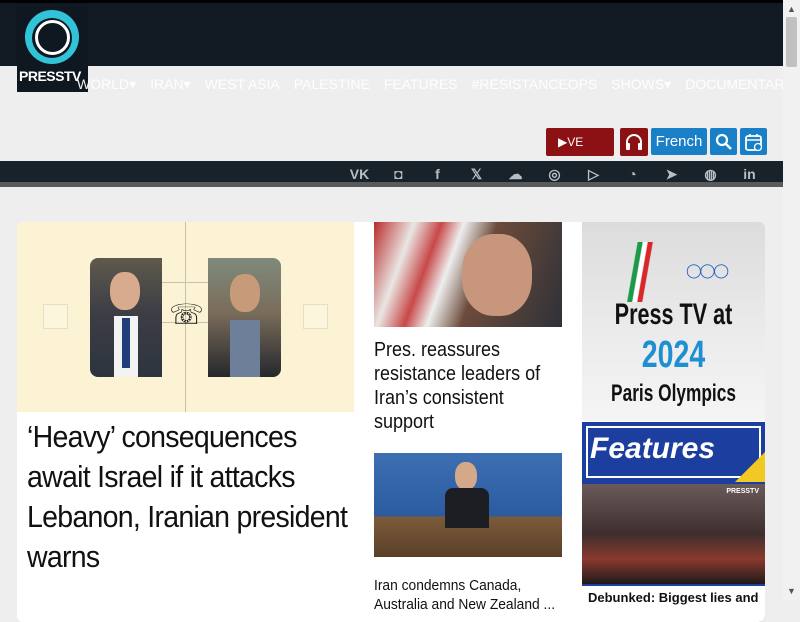 This screenshot has height=622, width=800. Describe the element at coordinates (398, 174) in the screenshot. I see `castbox-icon: ◘` at that location.